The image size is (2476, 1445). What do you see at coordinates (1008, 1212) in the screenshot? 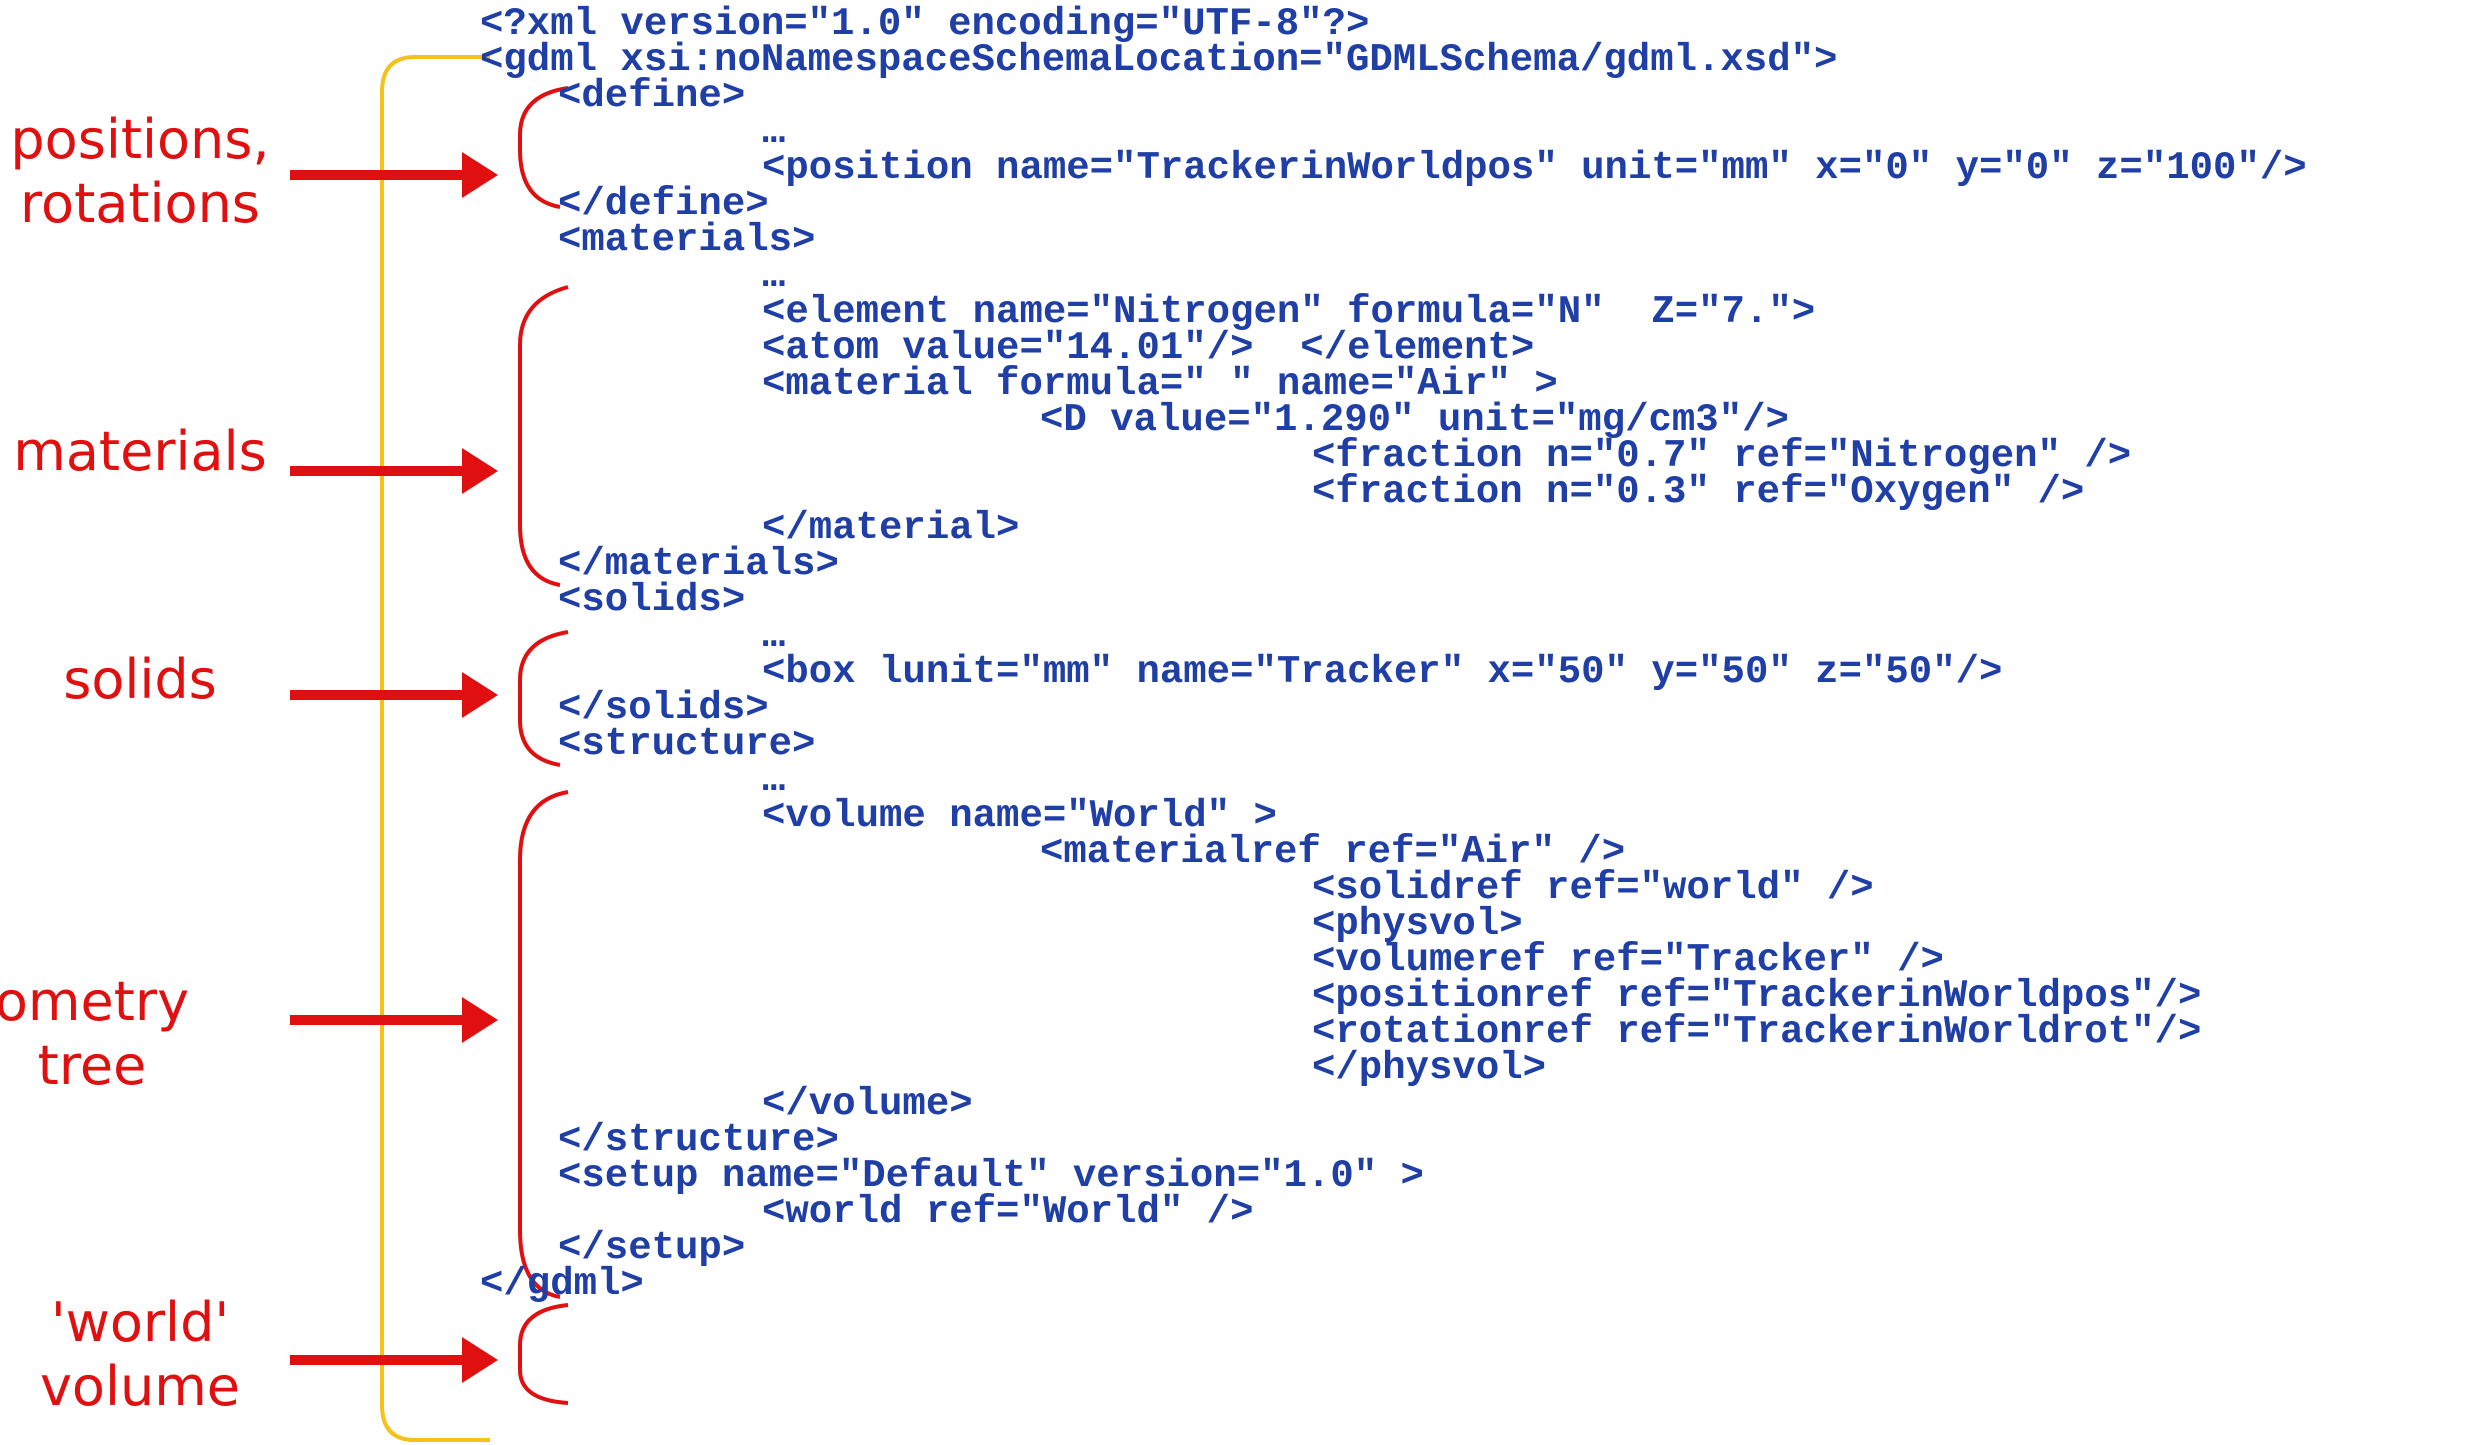
I see `code-line-world-ref: <world ref="World" />` at bounding box center [1008, 1212].